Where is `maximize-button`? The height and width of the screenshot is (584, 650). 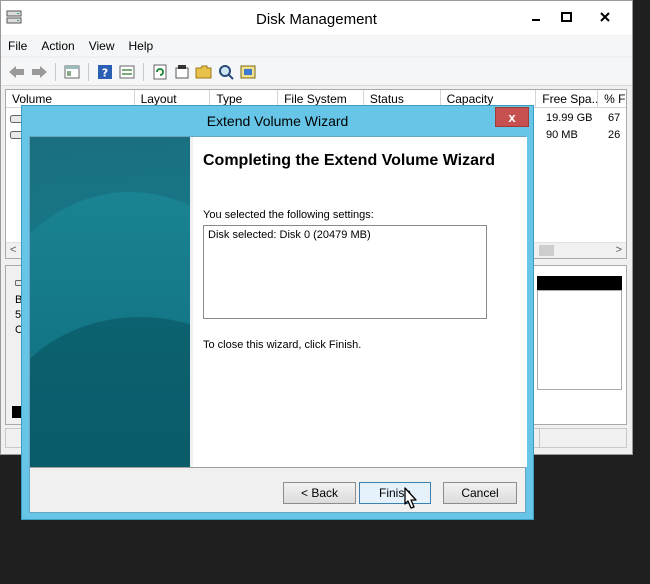 maximize-button is located at coordinates (566, 17).